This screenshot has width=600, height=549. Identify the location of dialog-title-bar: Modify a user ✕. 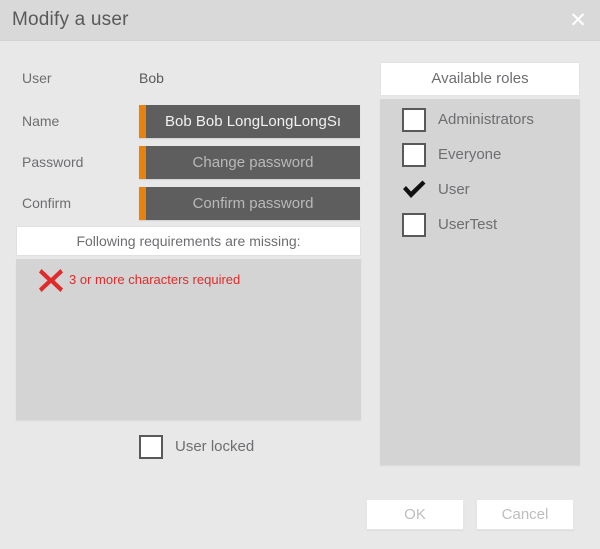
(300, 20).